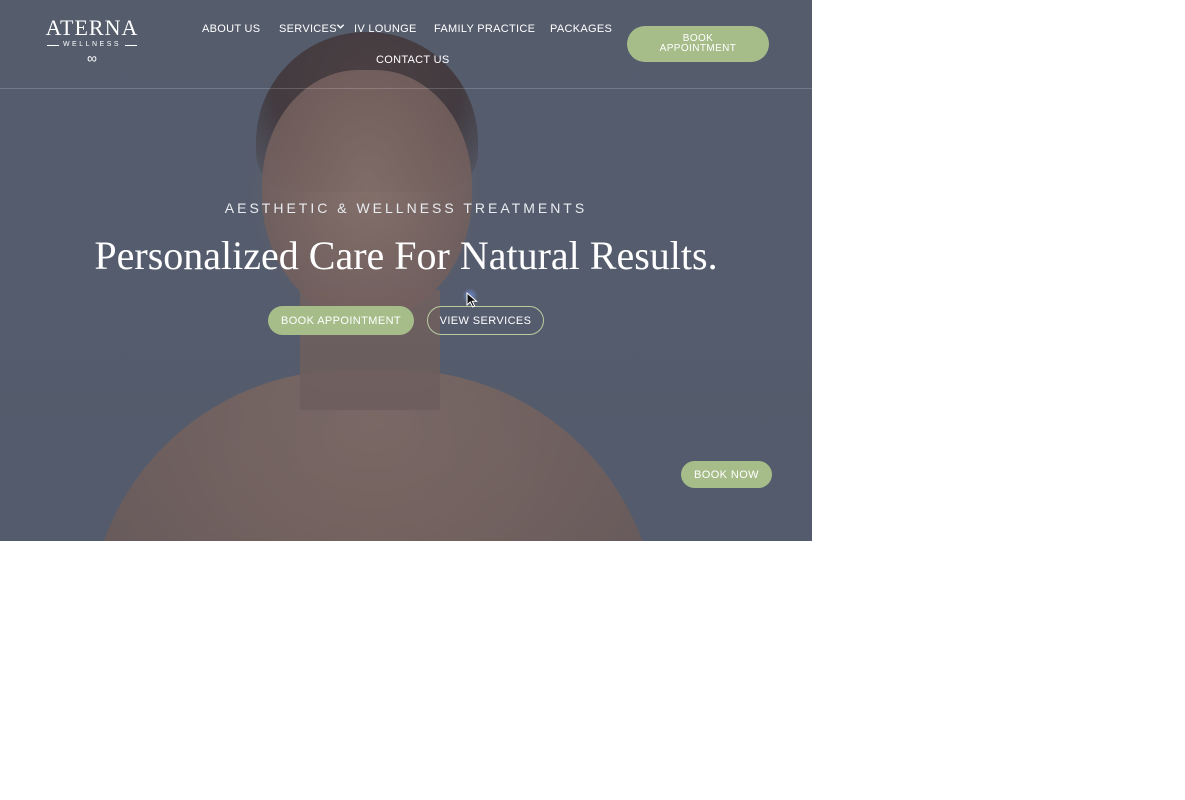 This screenshot has width=1185, height=800. What do you see at coordinates (92, 58) in the screenshot?
I see `infinity-icon: ∞` at bounding box center [92, 58].